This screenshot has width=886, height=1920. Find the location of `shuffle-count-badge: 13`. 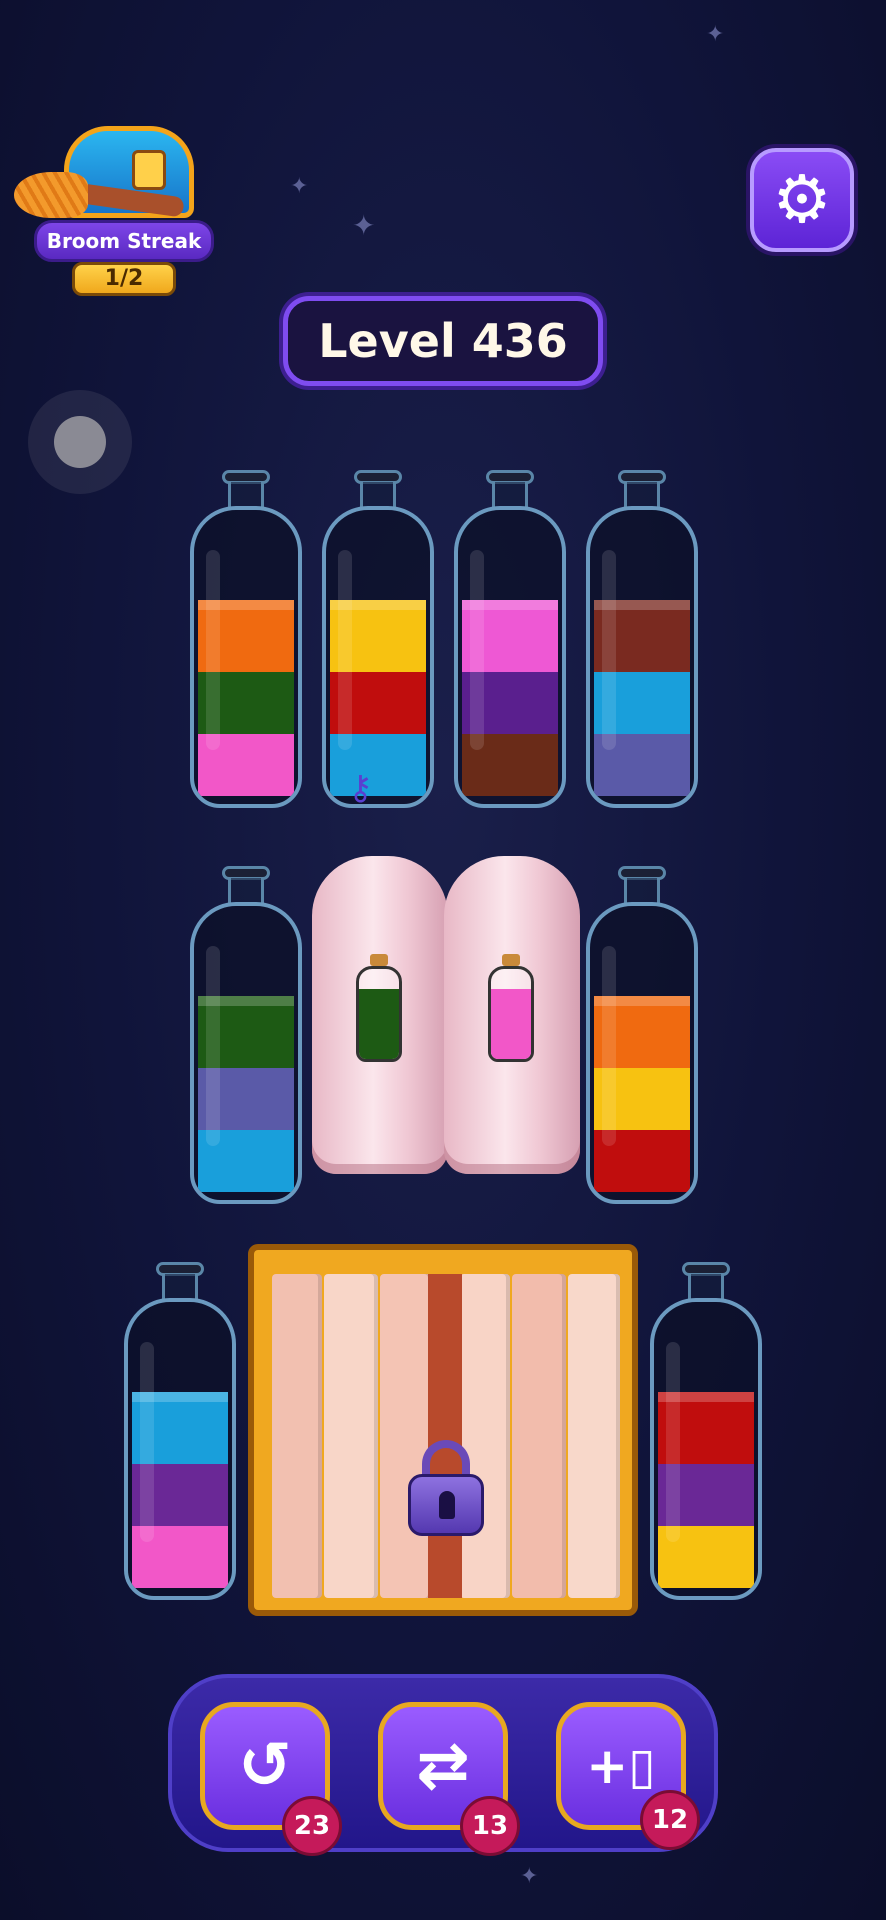

shuffle-count-badge: 13 is located at coordinates (490, 1826).